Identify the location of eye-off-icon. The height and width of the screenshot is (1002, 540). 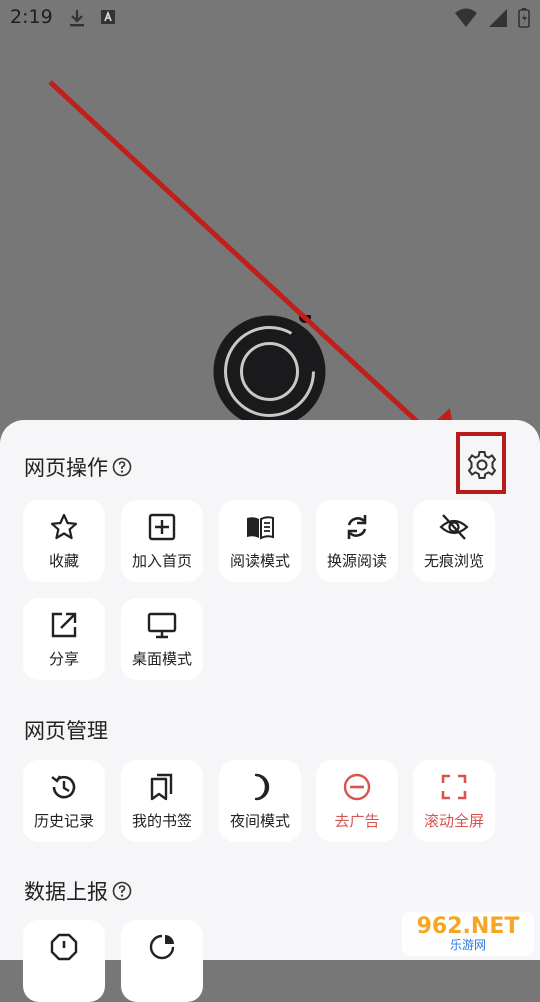
(454, 527).